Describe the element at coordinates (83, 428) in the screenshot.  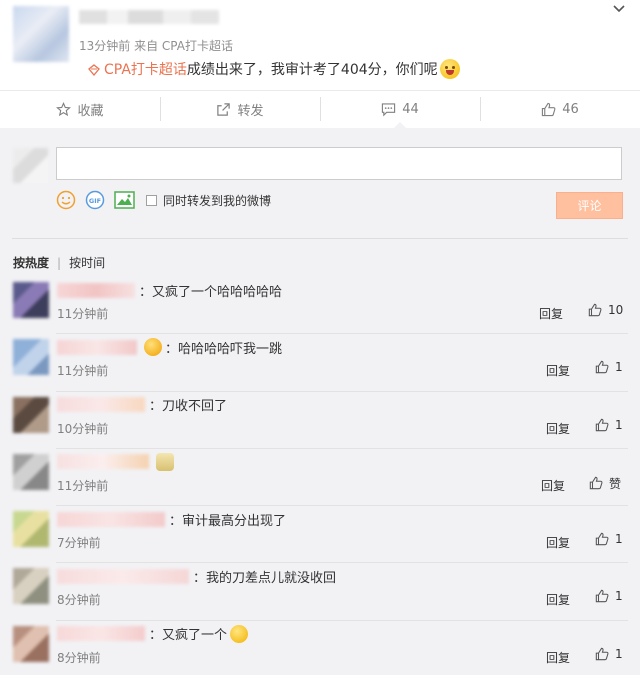
I see `comment-time: 10分钟前` at that location.